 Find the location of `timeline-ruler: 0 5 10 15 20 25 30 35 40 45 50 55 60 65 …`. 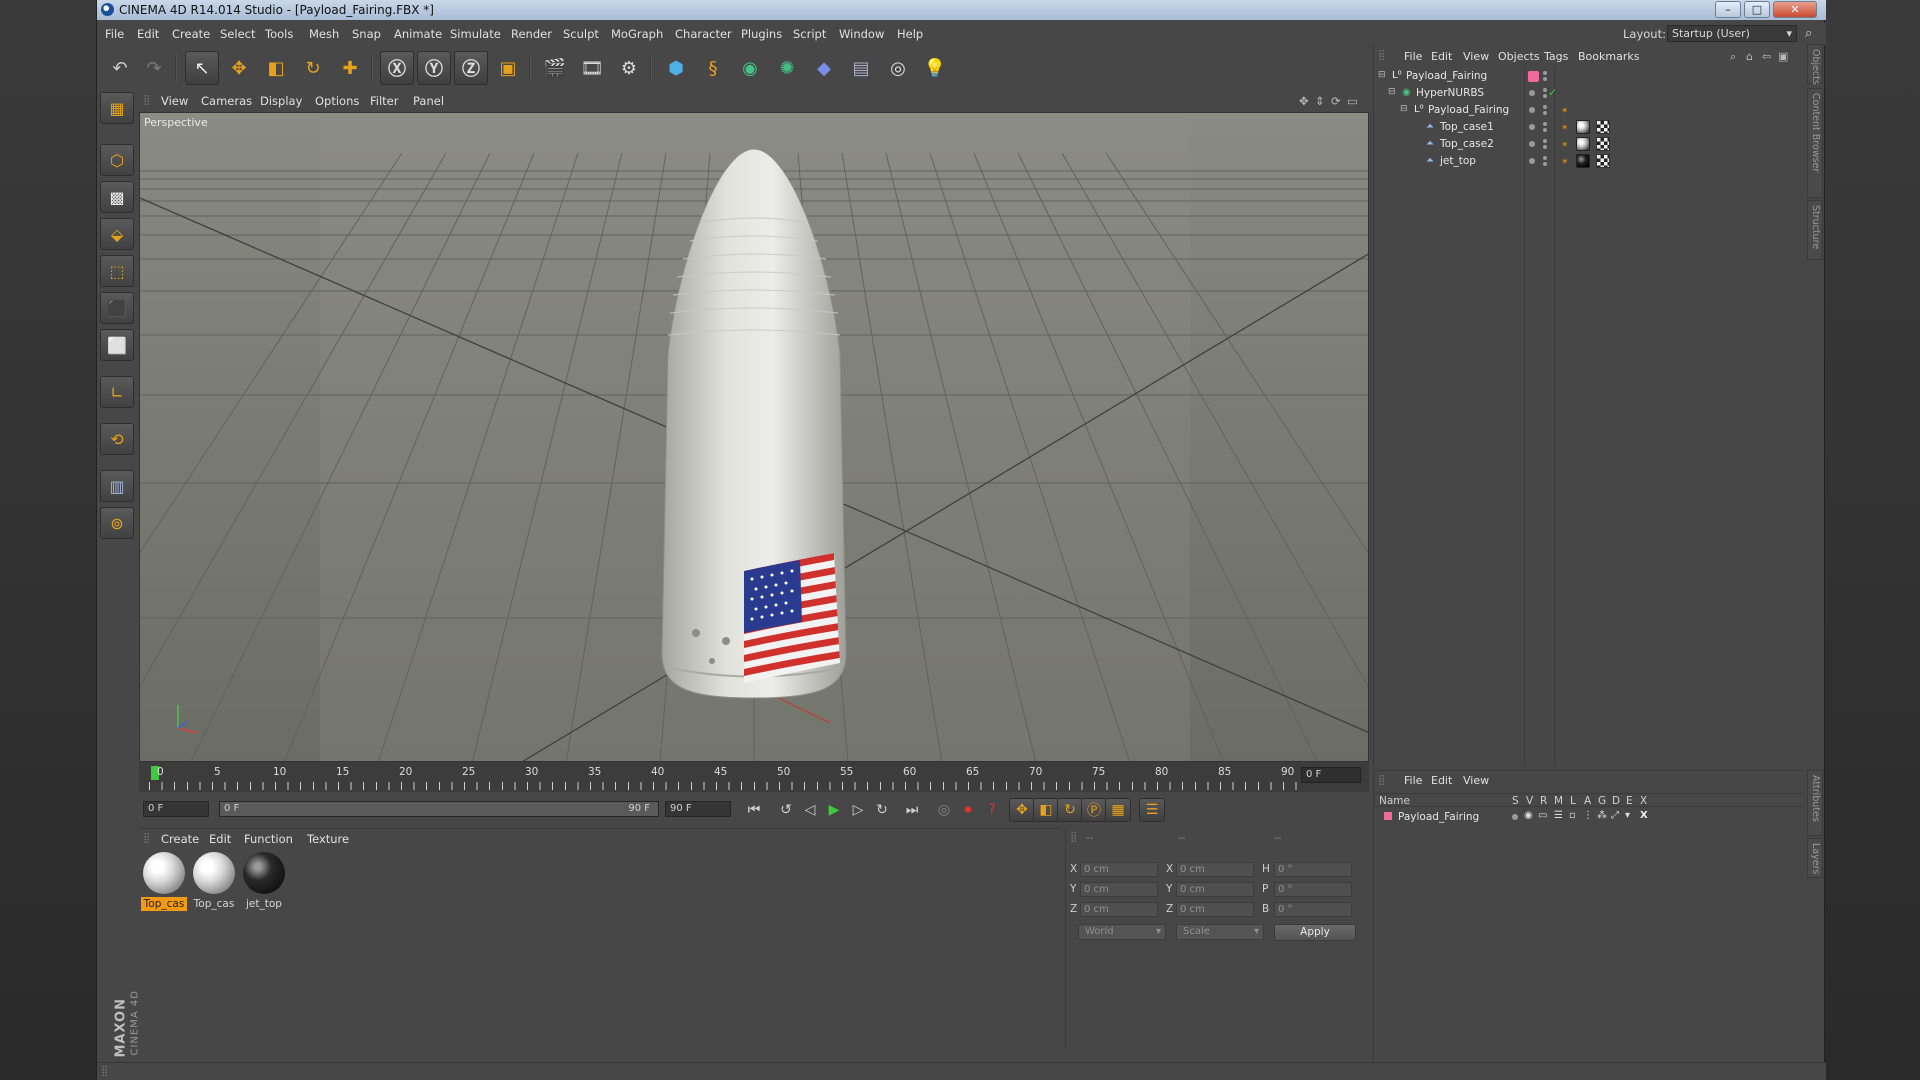

timeline-ruler: 0 5 10 15 20 25 30 35 40 45 50 55 60 65 … is located at coordinates (754, 777).